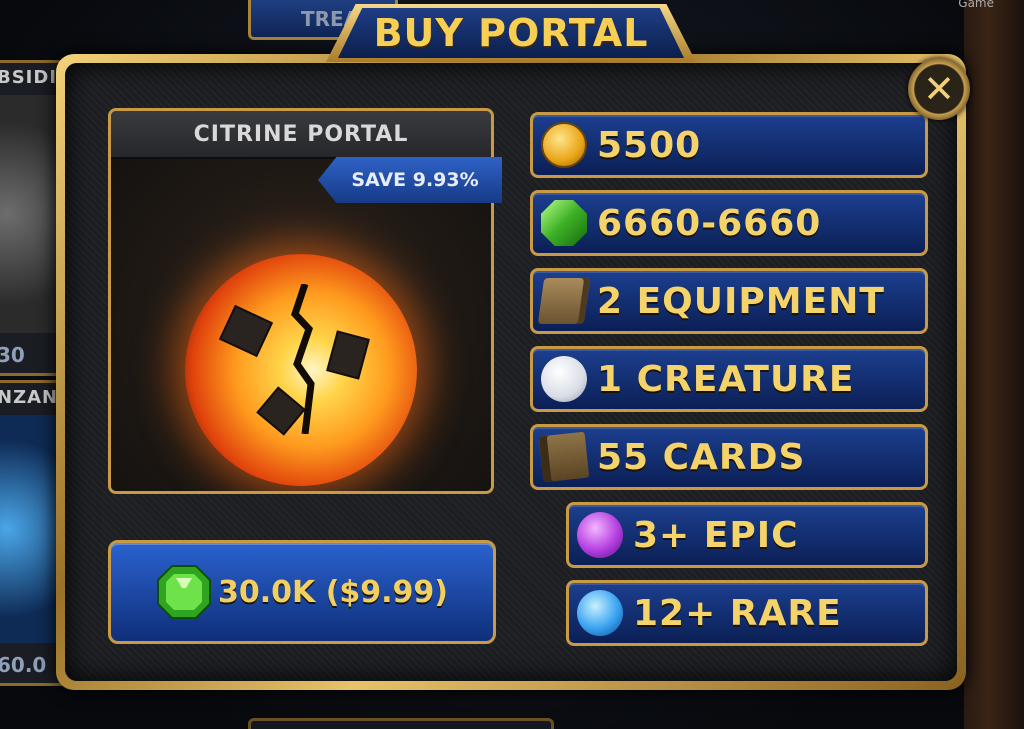 The image size is (1024, 729). Describe the element at coordinates (564, 457) in the screenshot. I see `card-book-icon` at that location.